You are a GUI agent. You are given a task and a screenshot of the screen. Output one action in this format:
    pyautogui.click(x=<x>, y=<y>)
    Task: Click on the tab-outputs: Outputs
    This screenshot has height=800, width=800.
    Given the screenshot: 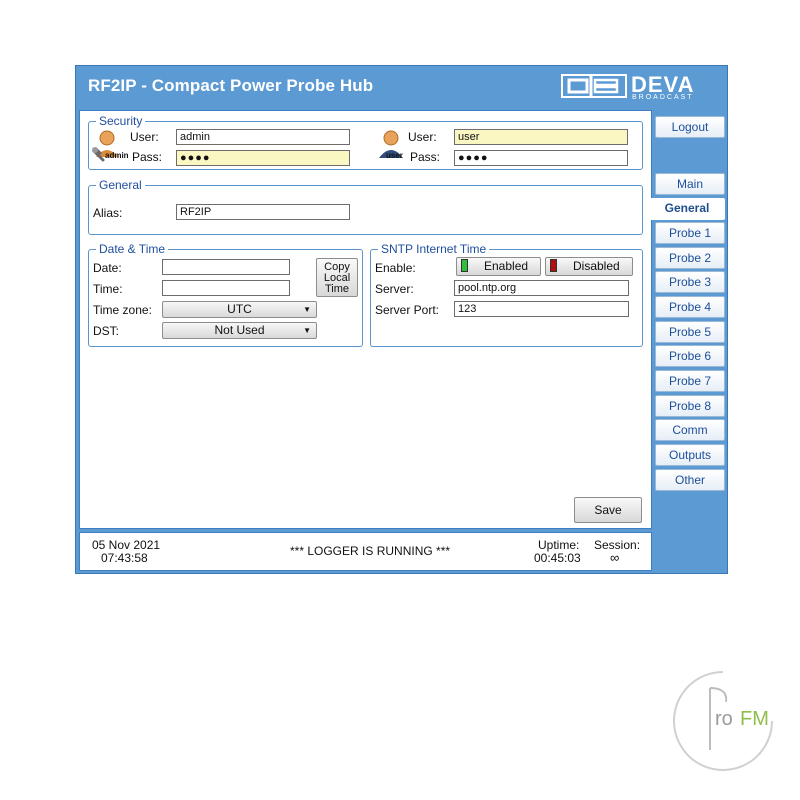 What is the action you would take?
    pyautogui.click(x=690, y=455)
    